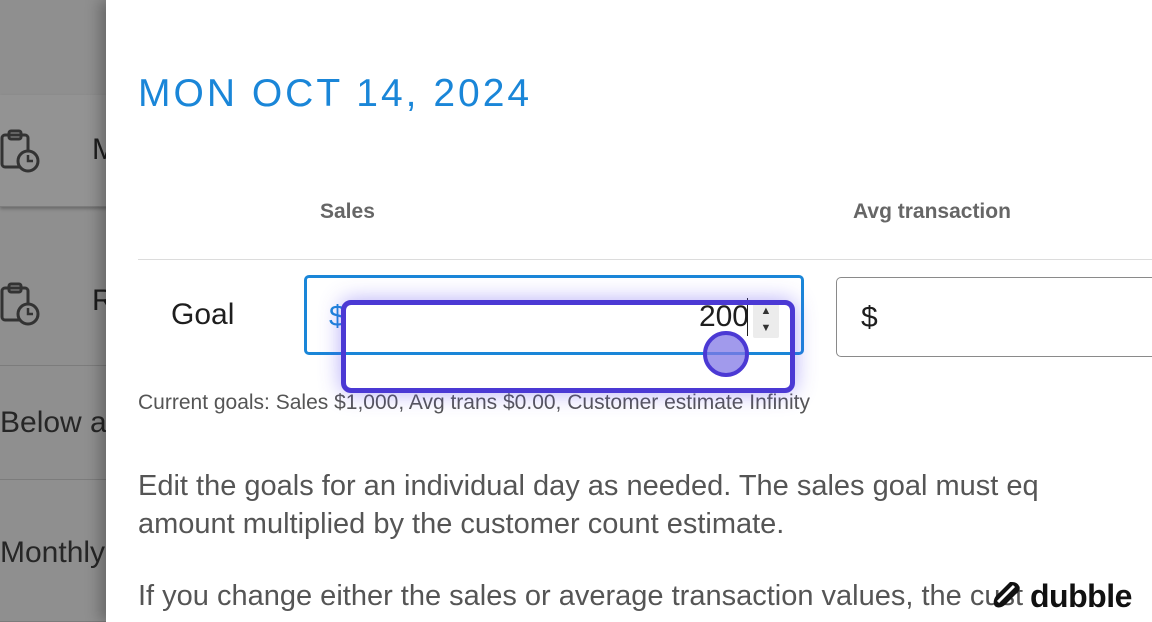 The width and height of the screenshot is (1152, 622). Describe the element at coordinates (53, 552) in the screenshot. I see `background-text: Monthly` at that location.